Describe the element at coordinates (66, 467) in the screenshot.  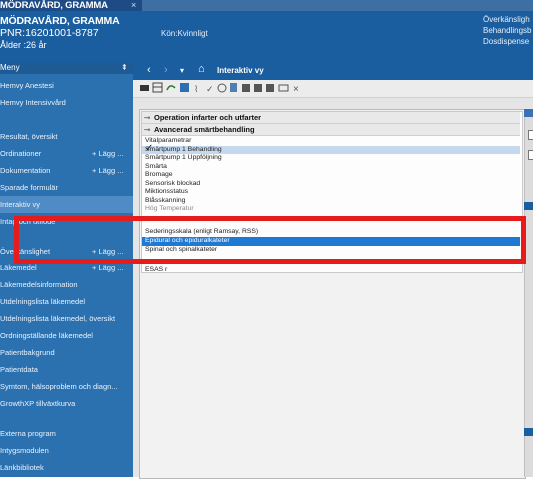
I see `sidebar-item-lankbibliotek: Länkbibliotek` at that location.